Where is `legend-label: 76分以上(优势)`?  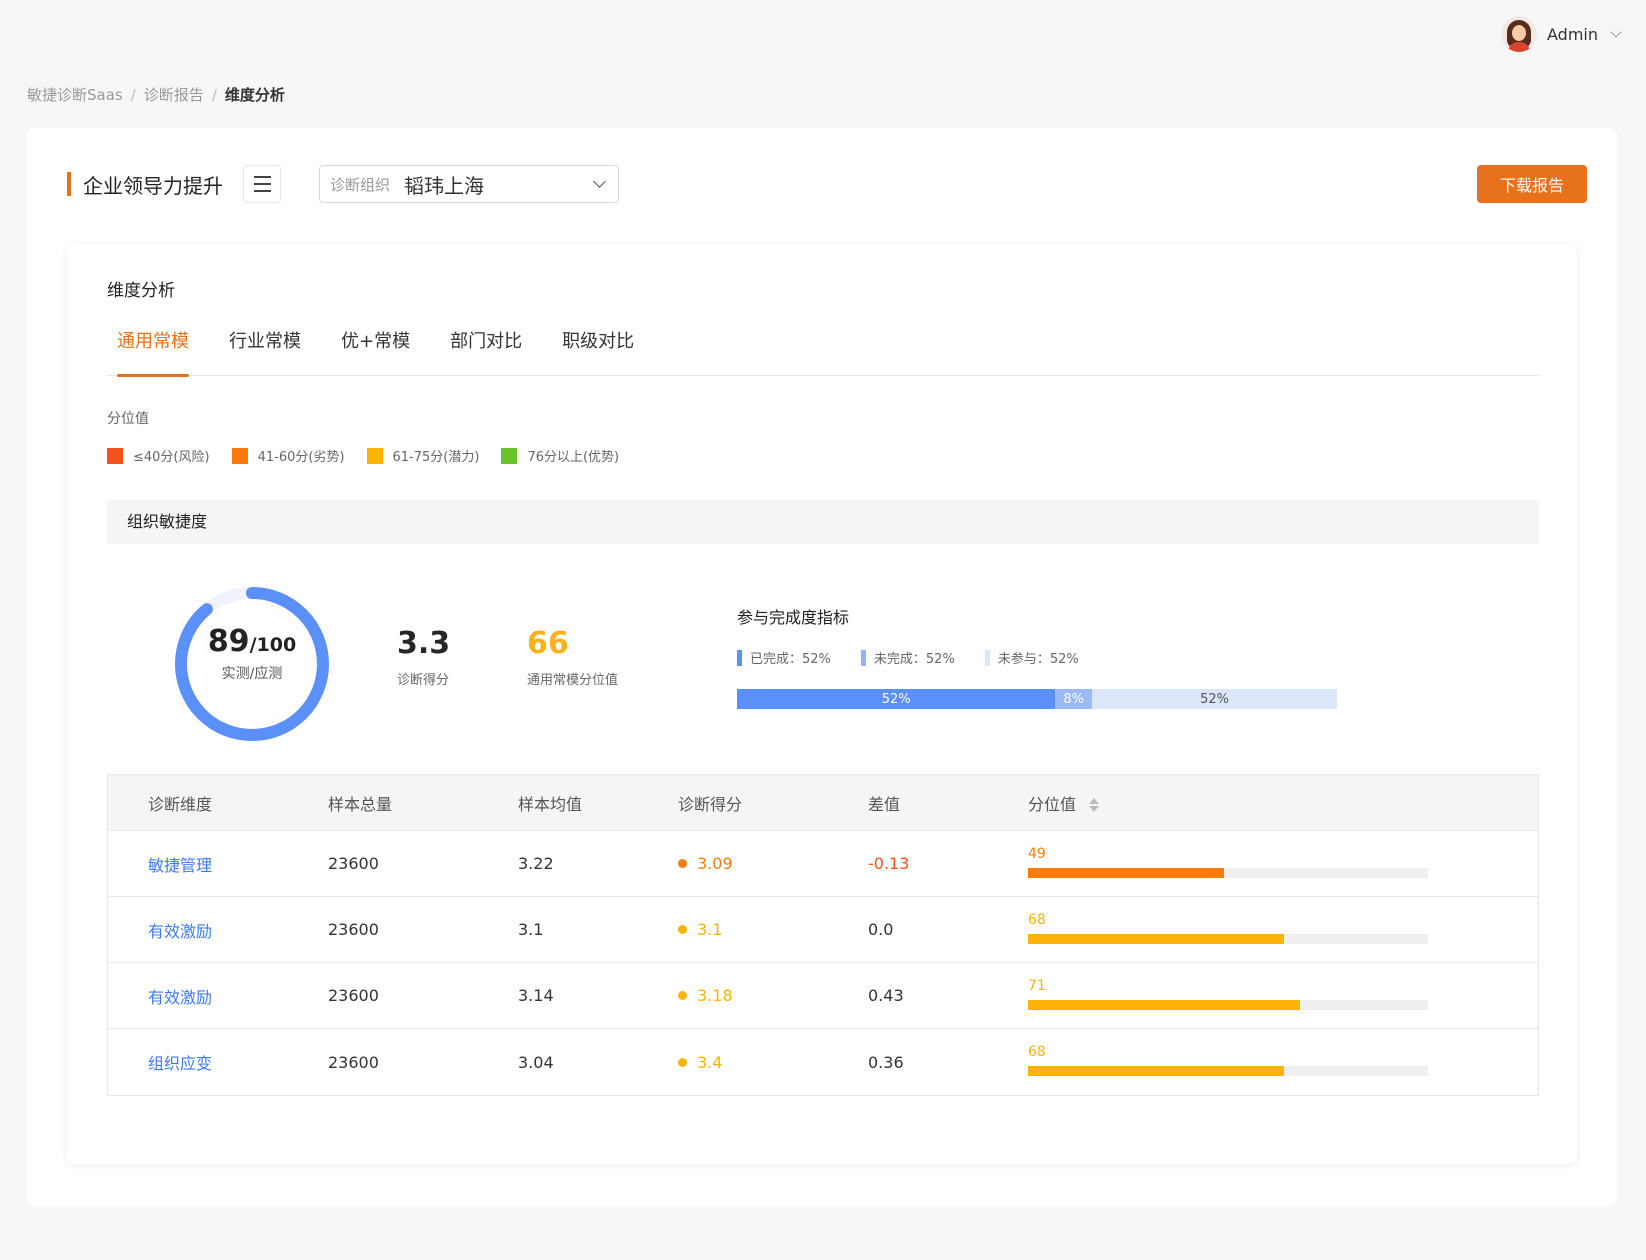 legend-label: 76分以上(优势) is located at coordinates (573, 457).